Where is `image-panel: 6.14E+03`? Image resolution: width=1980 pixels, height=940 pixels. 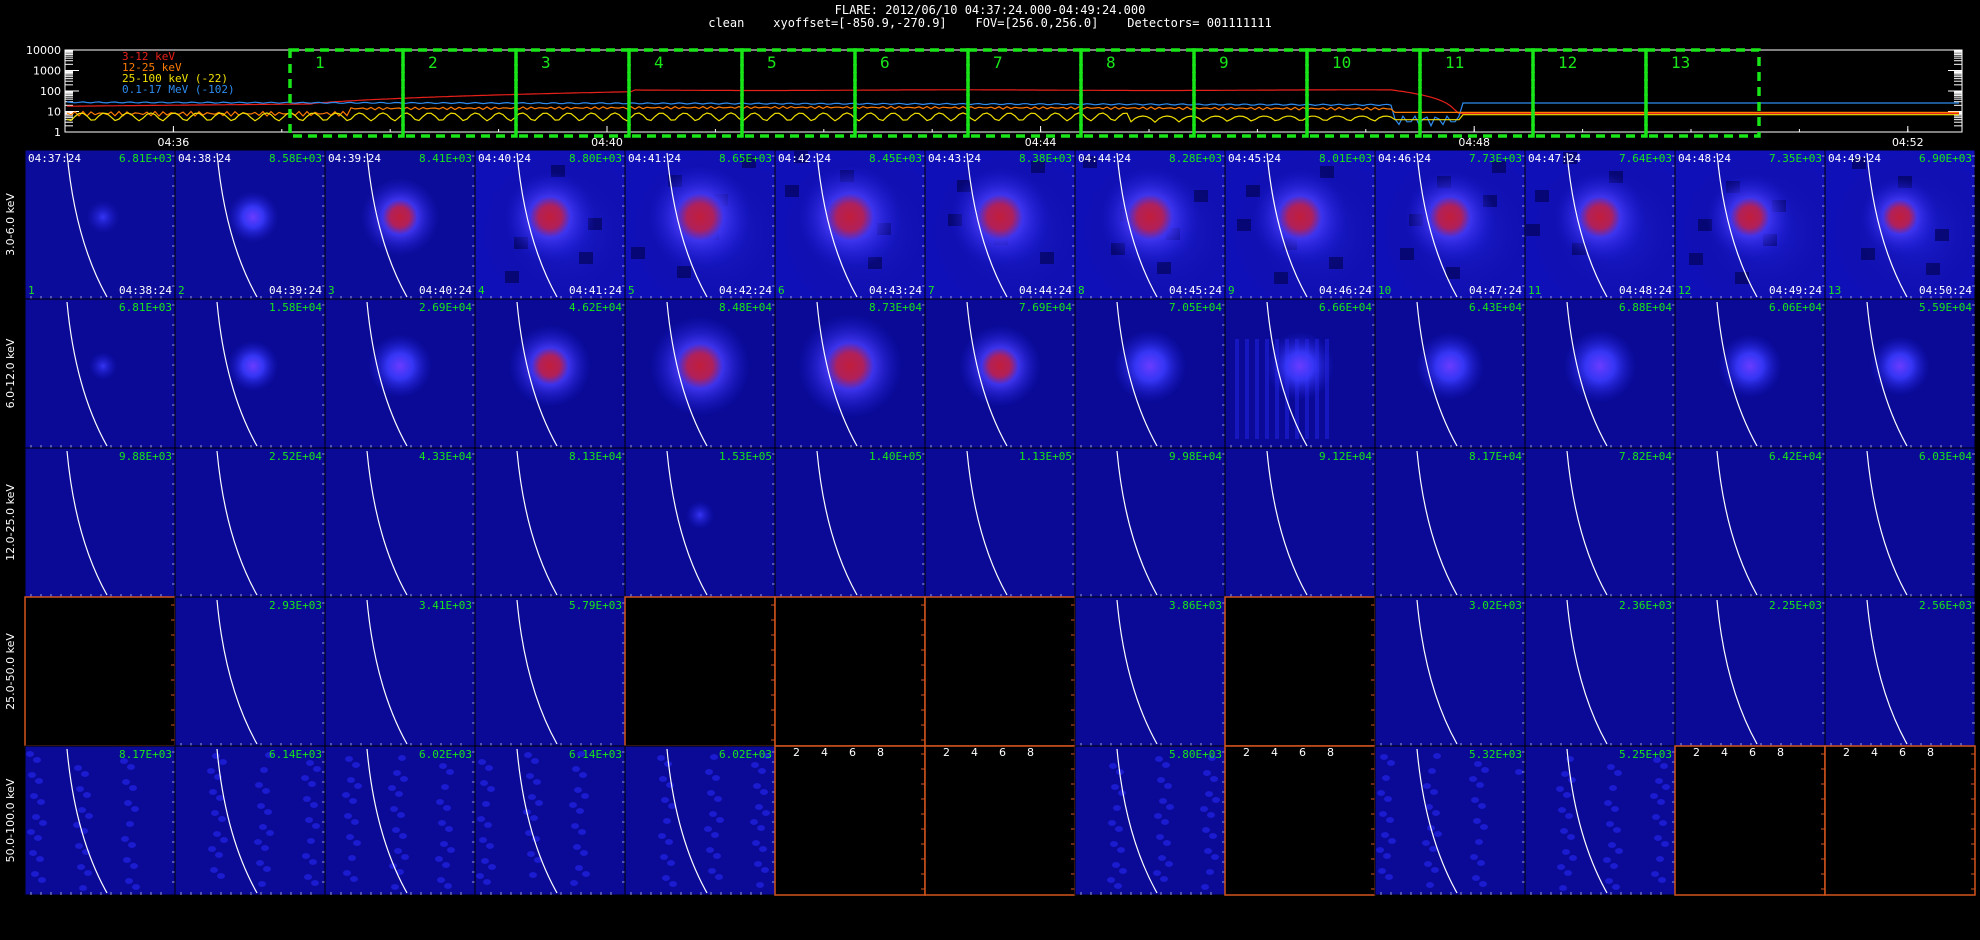
image-panel: 6.14E+03 is located at coordinates (250, 820).